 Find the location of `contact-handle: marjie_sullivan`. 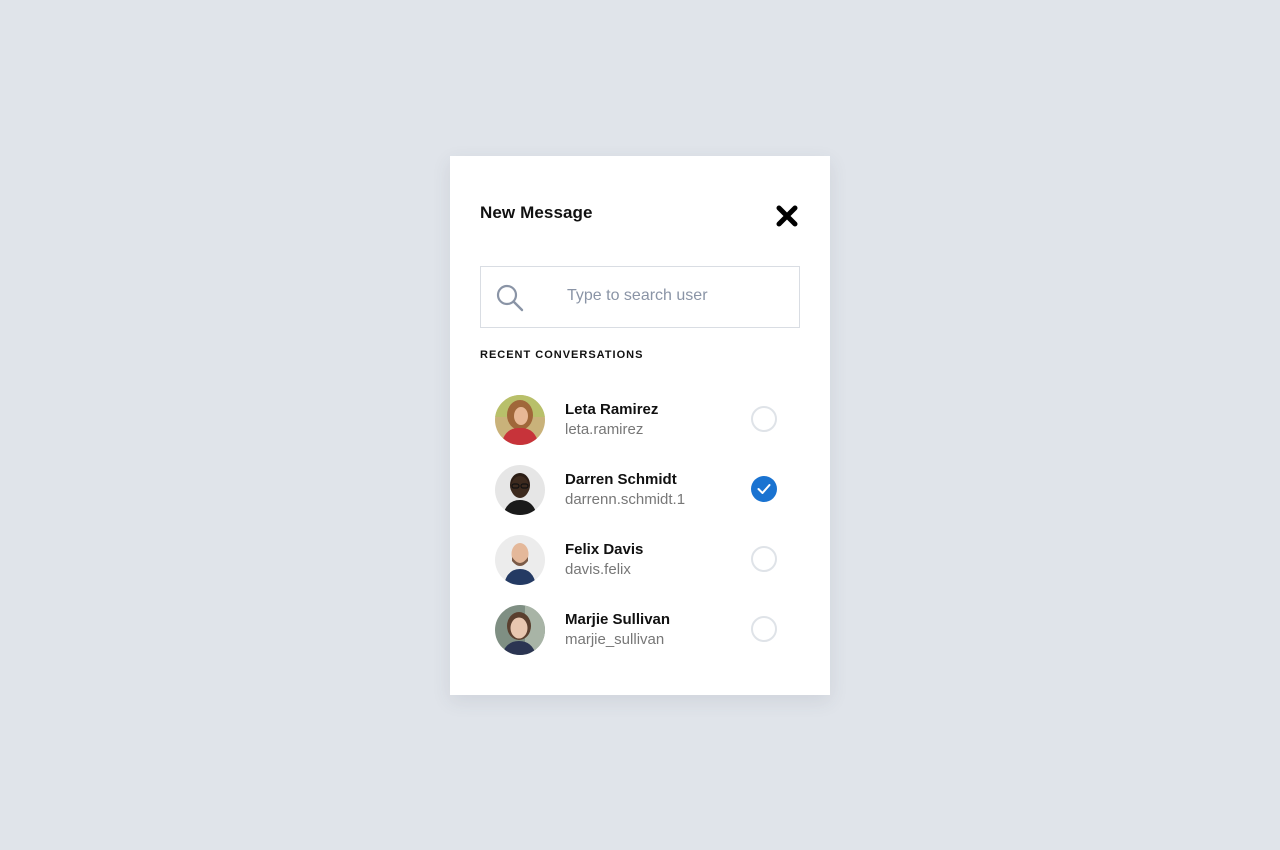

contact-handle: marjie_sullivan is located at coordinates (615, 639).